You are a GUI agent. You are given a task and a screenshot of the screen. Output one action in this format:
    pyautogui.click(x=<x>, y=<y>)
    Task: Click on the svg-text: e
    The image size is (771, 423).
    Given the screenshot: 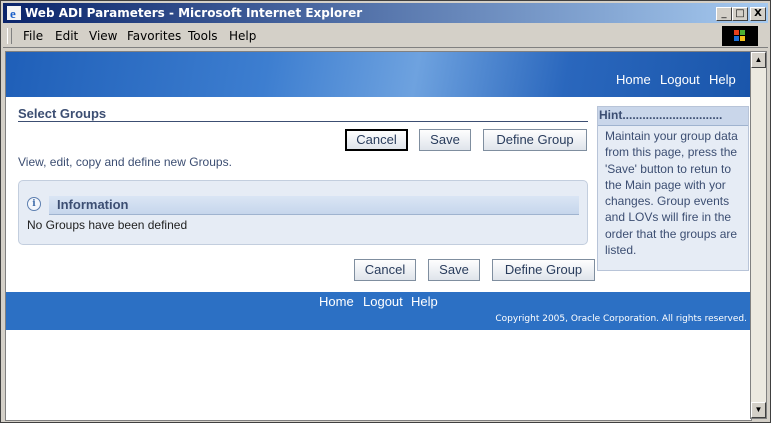 What is the action you would take?
    pyautogui.click(x=13, y=13)
    